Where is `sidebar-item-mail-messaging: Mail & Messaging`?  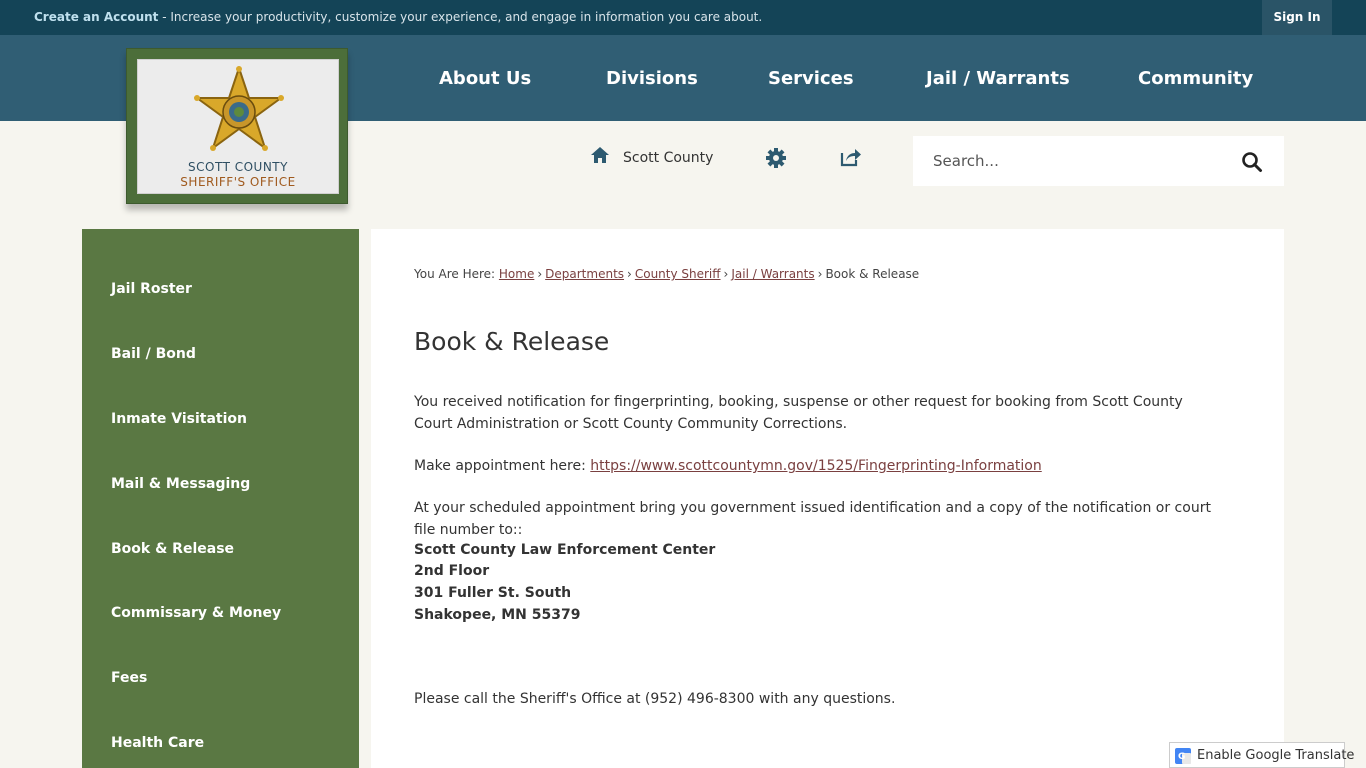
sidebar-item-mail-messaging: Mail & Messaging is located at coordinates (180, 484).